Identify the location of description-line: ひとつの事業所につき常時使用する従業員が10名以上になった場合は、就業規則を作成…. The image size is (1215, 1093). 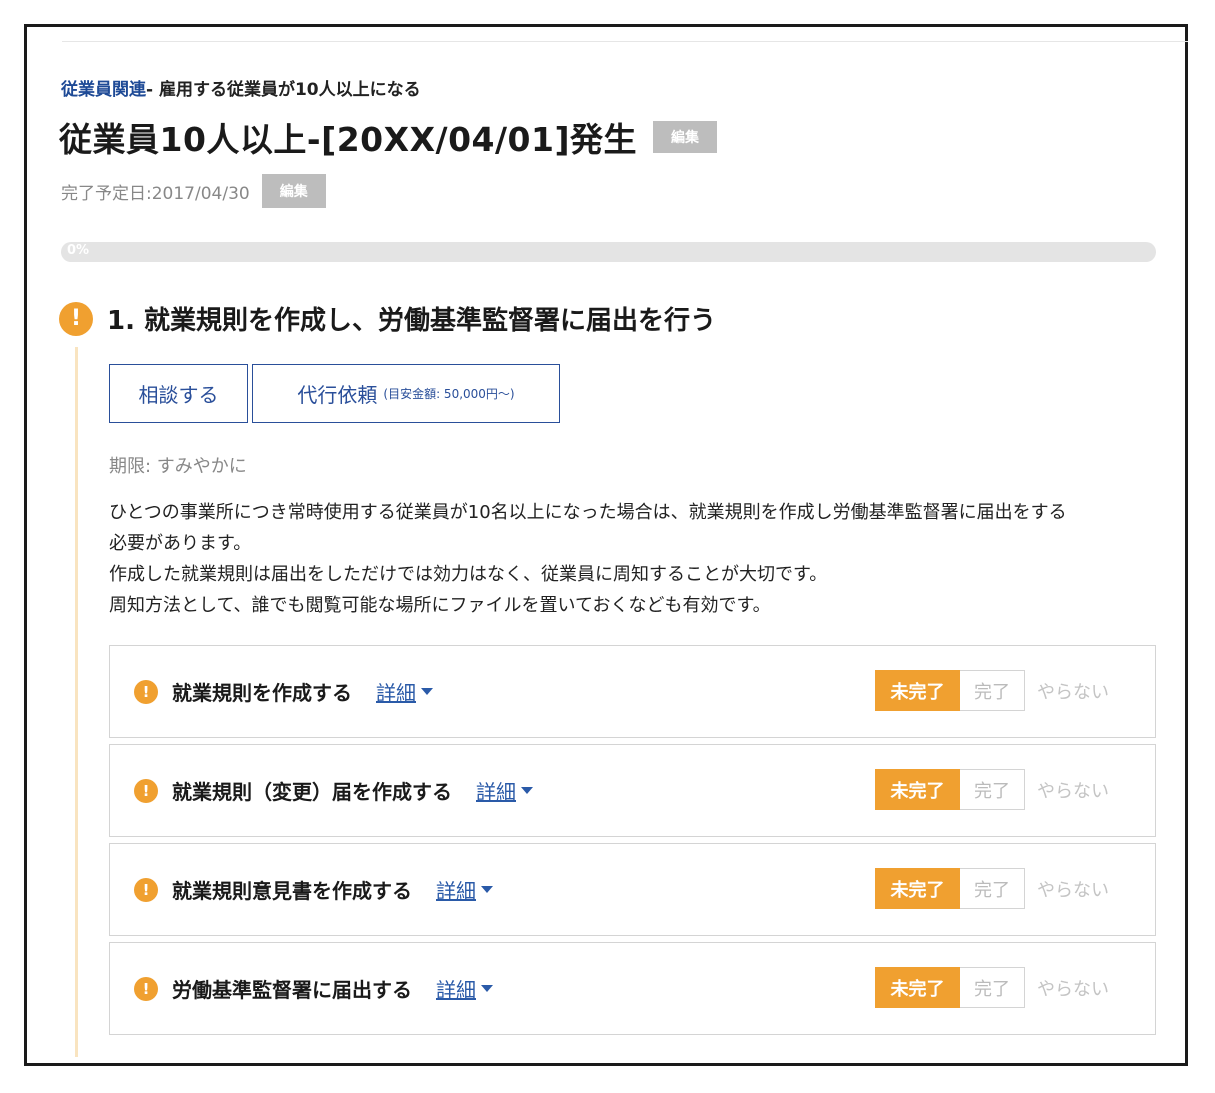
(588, 512).